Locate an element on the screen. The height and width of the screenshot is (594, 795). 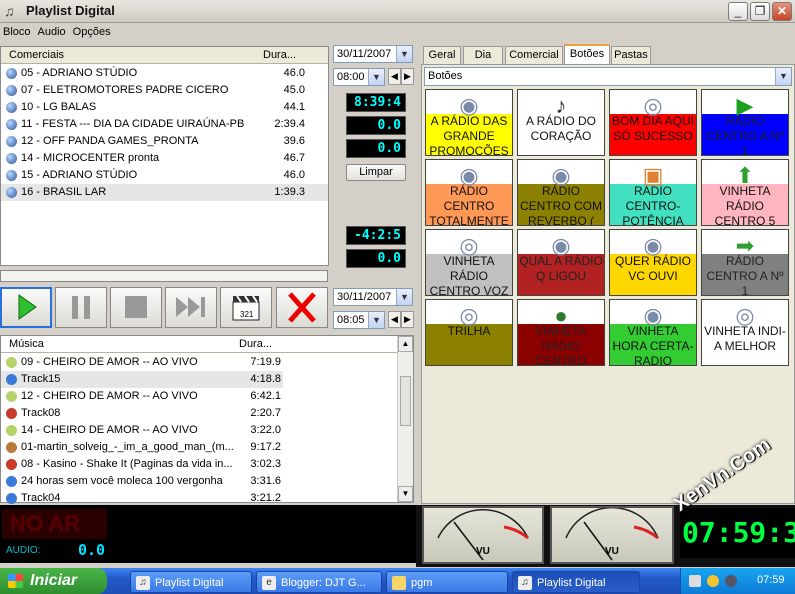
menu-bloco: Bloco is located at coordinates (17, 31).